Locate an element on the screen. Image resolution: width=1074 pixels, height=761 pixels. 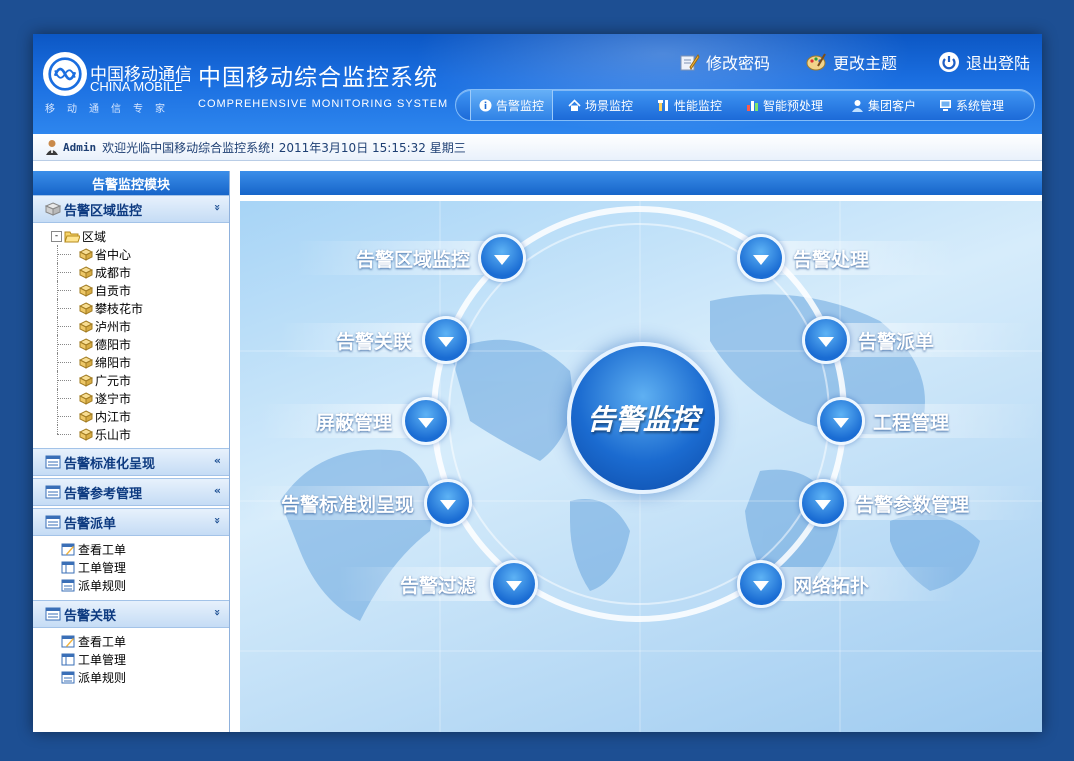
section-reference-management: 告警参考管理 « is located at coordinates (131, 492).